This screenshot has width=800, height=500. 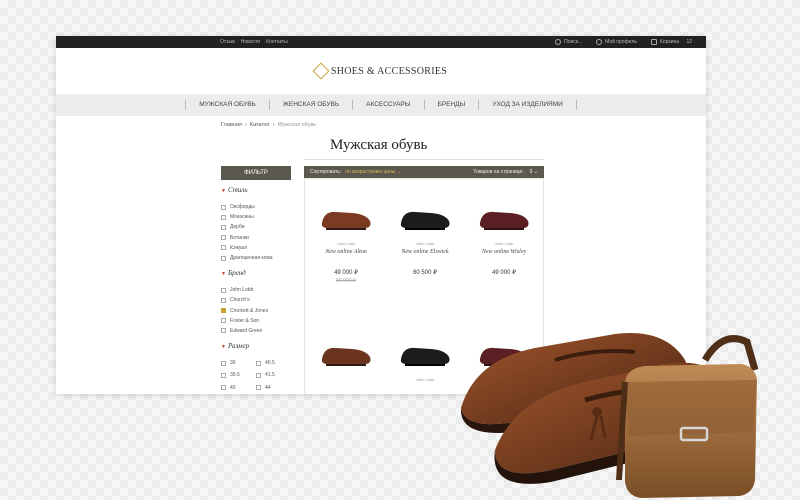 I want to click on cart-link: Корзина 12, so click(x=671, y=42).